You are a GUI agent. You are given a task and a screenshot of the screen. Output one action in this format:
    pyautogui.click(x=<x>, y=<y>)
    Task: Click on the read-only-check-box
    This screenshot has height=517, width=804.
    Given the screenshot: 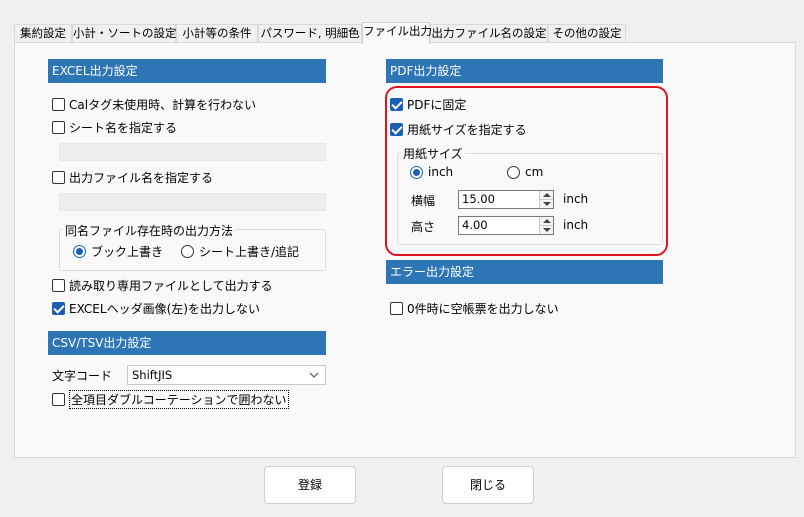 What is the action you would take?
    pyautogui.click(x=58, y=285)
    